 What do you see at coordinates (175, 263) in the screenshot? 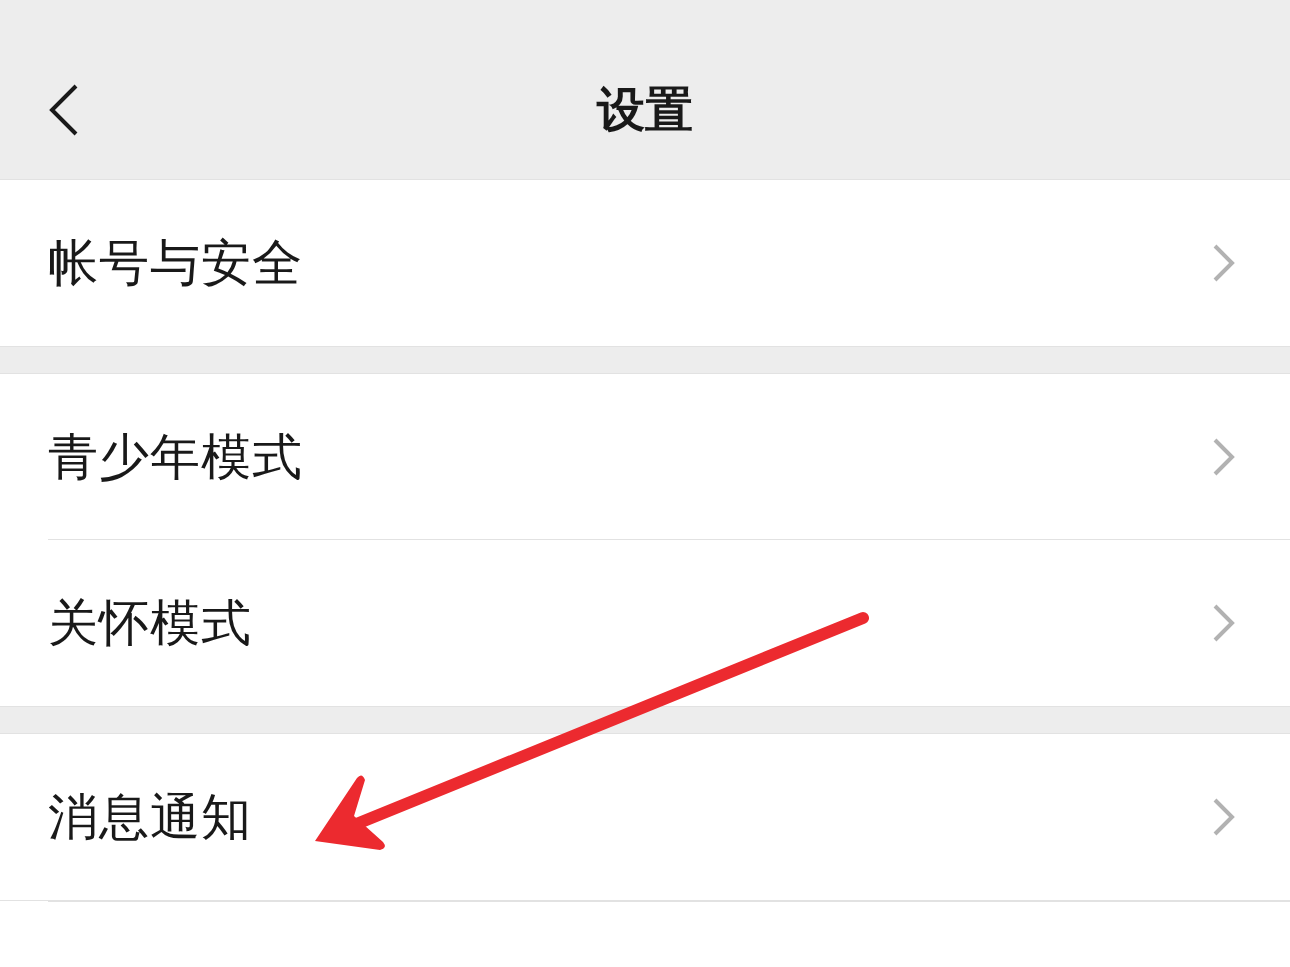
I see `row-label: 帐号与安全` at bounding box center [175, 263].